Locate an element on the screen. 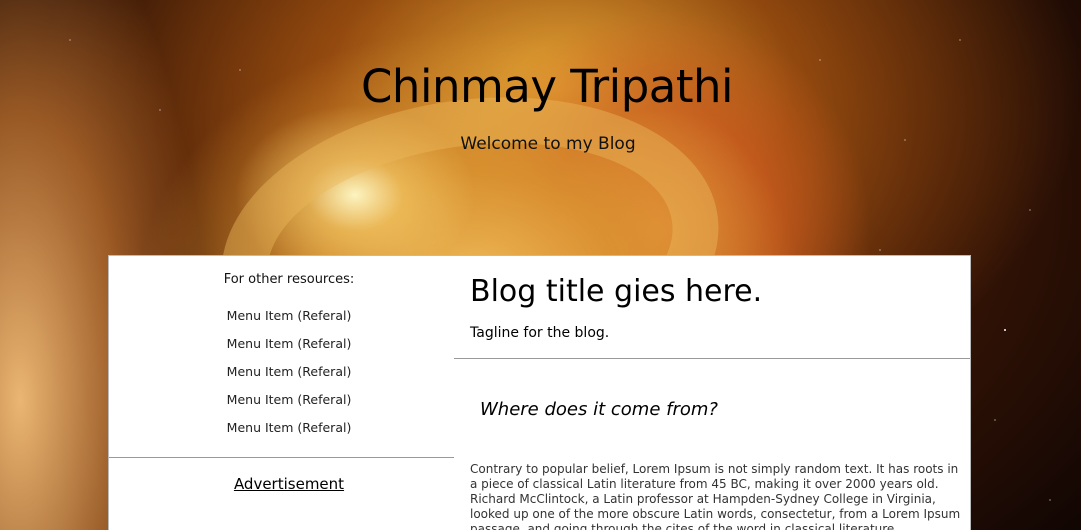  menu-item-referal-1: Menu Item (Referal) is located at coordinates (289, 321).